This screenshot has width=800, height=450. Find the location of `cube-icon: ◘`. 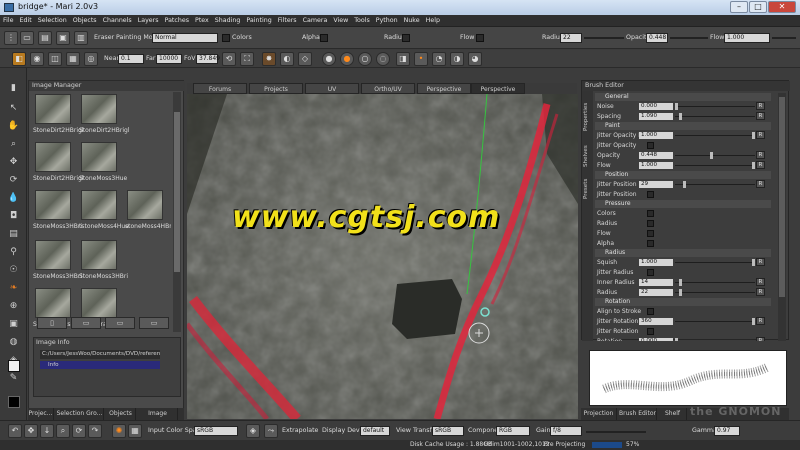

cube-icon: ◘ is located at coordinates (13, 216).